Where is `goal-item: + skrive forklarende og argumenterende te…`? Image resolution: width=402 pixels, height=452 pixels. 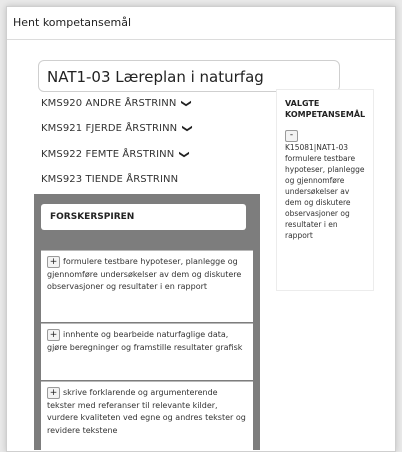
goal-item: + skrive forklarende og argumenterende te… is located at coordinates (147, 415).